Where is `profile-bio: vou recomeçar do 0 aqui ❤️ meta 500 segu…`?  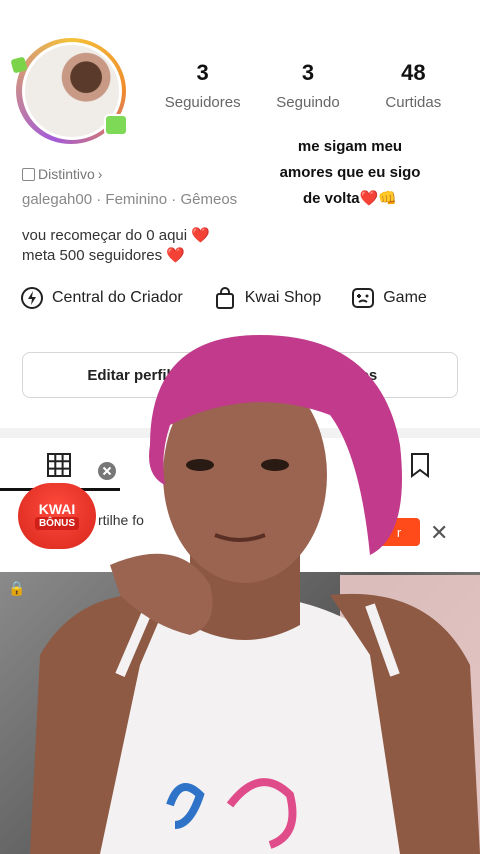
profile-bio: vou recomeçar do 0 aqui ❤️ meta 500 segu… is located at coordinates (116, 246).